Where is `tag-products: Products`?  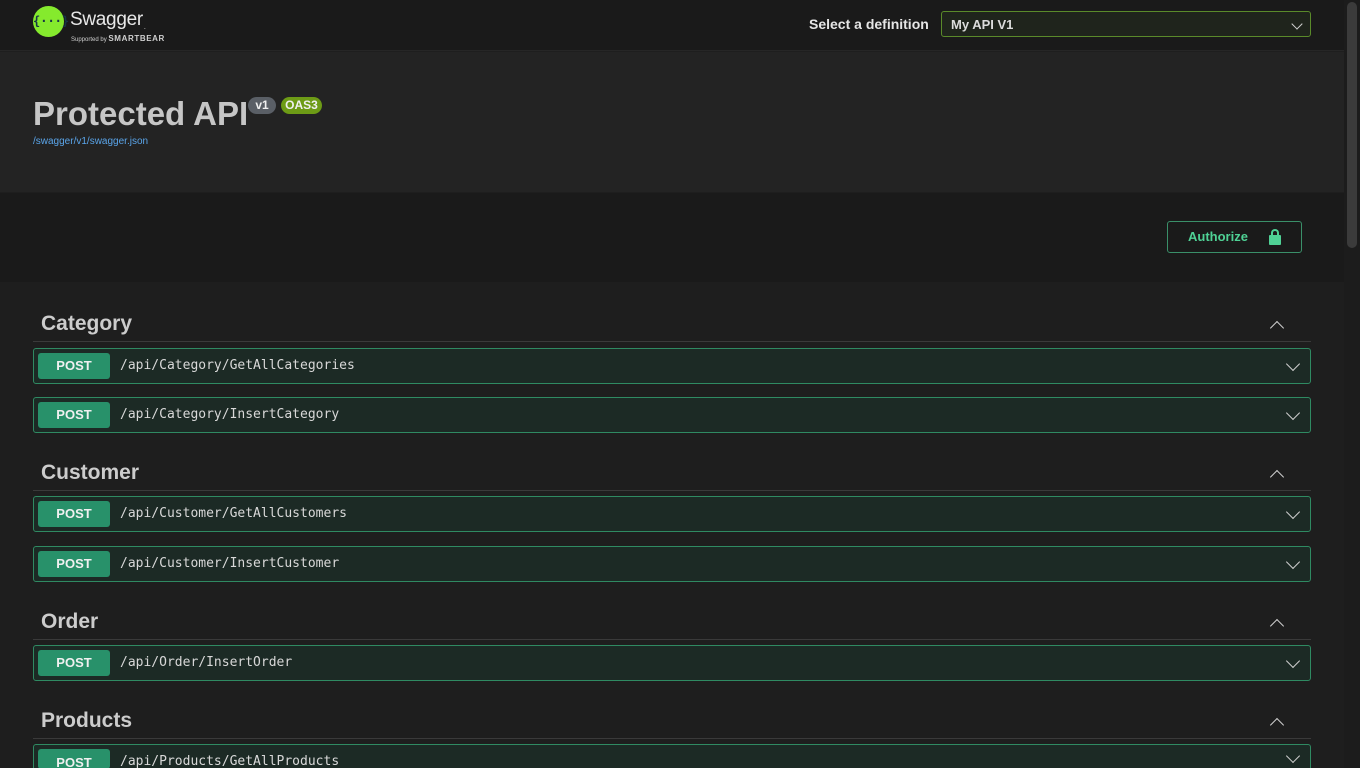
tag-products: Products is located at coordinates (672, 719).